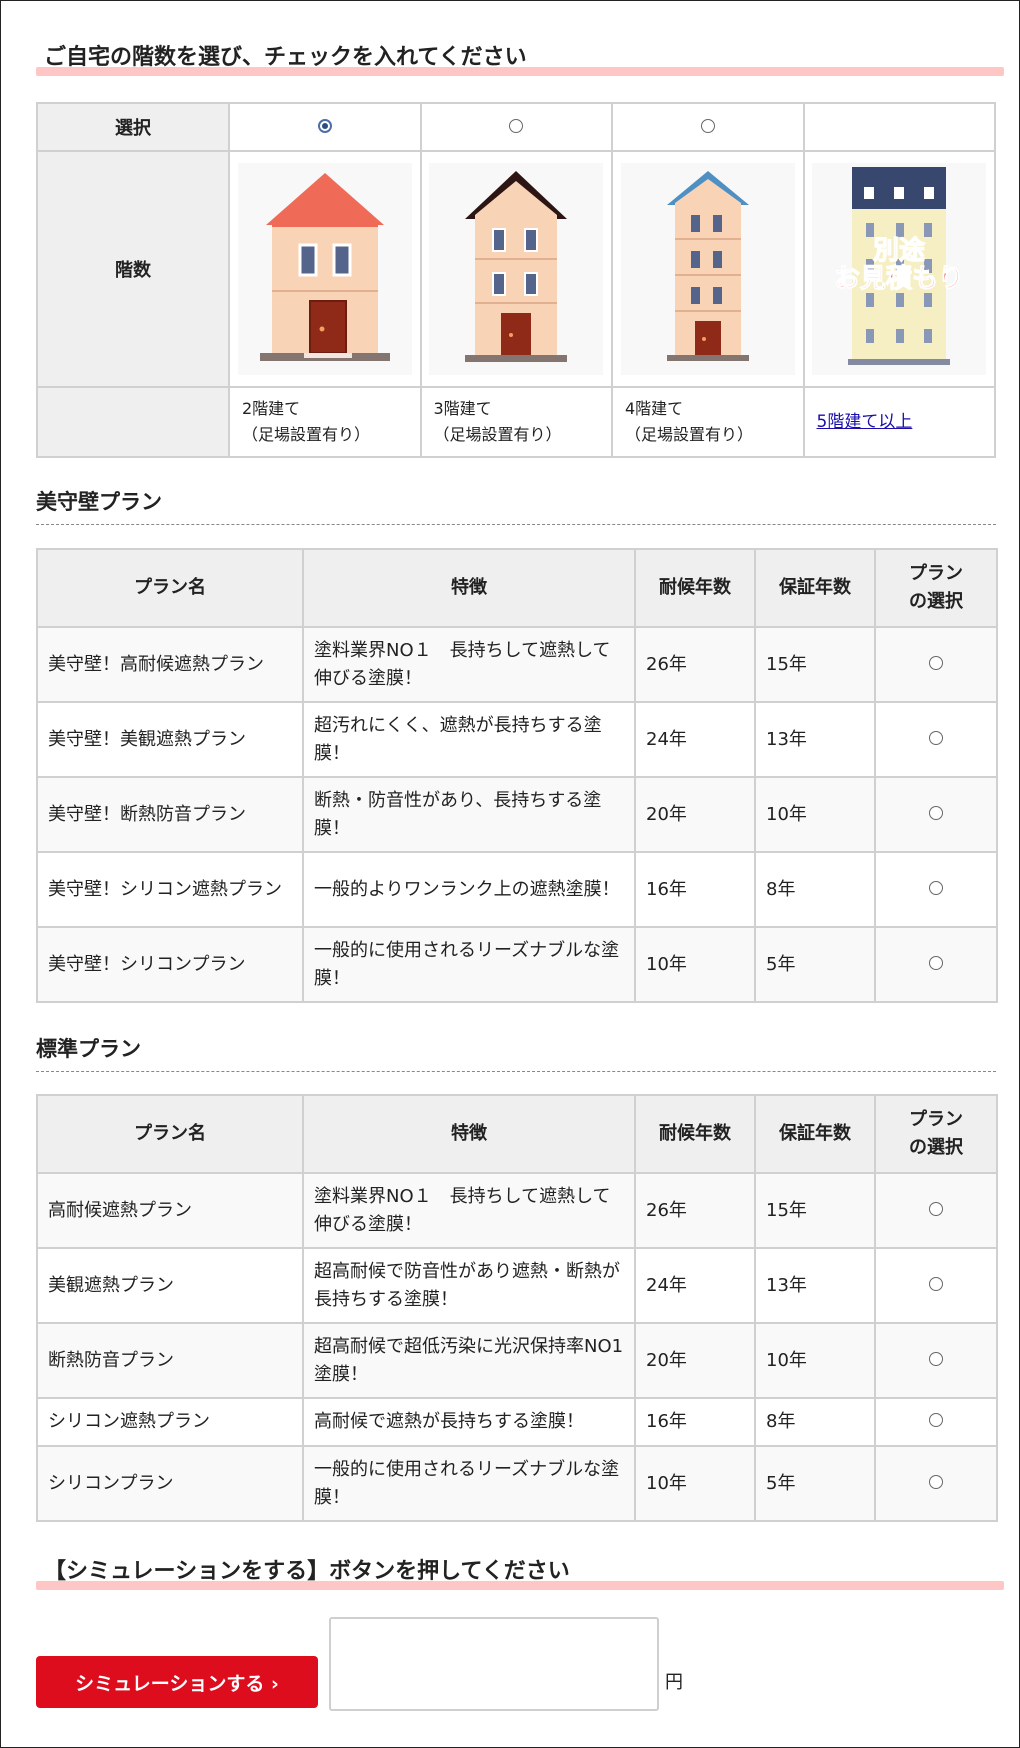  Describe the element at coordinates (899, 127) in the screenshot. I see `floor-option-5-empty` at that location.